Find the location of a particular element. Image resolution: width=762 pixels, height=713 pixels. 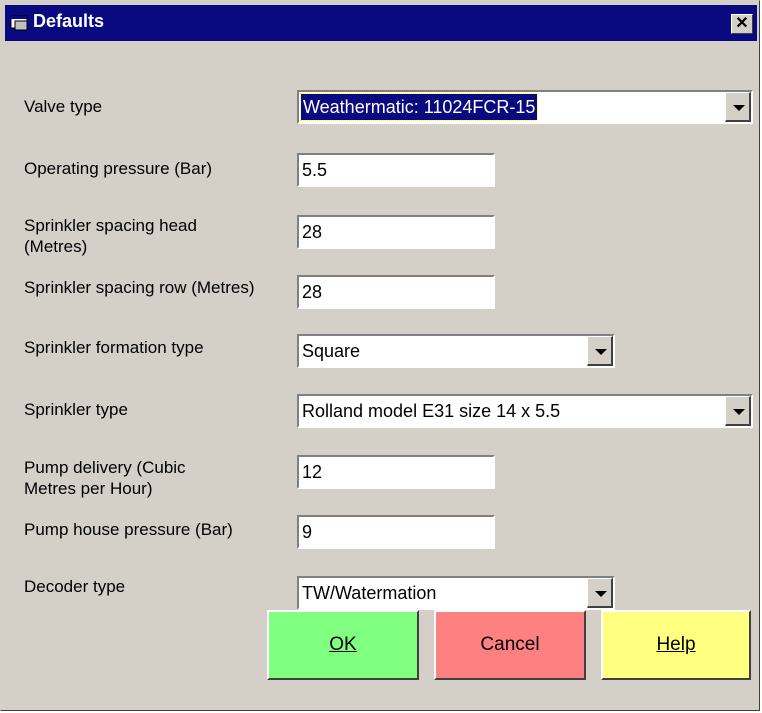

spacing-row-input: 28 is located at coordinates (396, 292).